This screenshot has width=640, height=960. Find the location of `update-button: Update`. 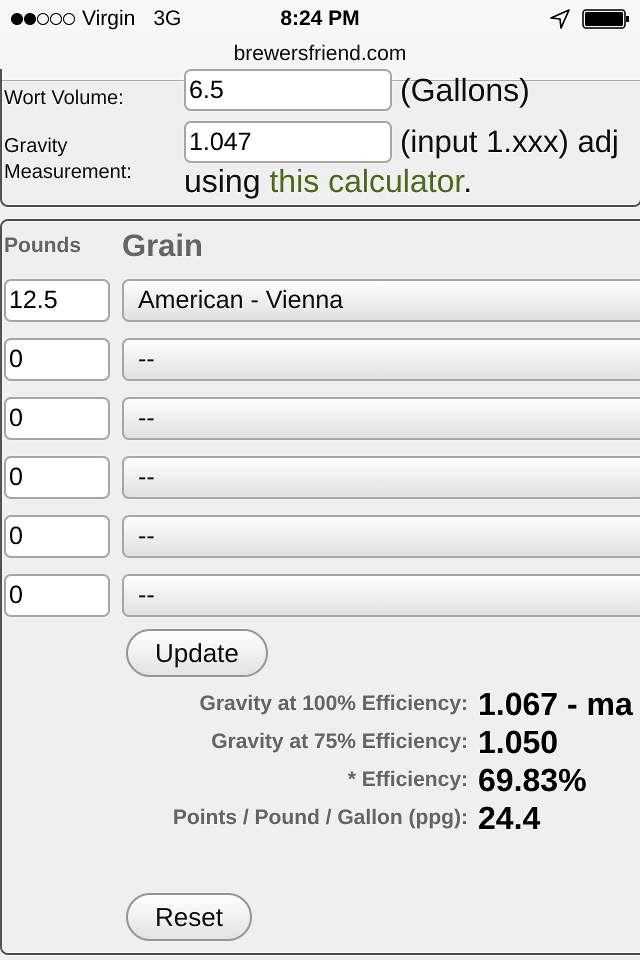

update-button: Update is located at coordinates (197, 653).